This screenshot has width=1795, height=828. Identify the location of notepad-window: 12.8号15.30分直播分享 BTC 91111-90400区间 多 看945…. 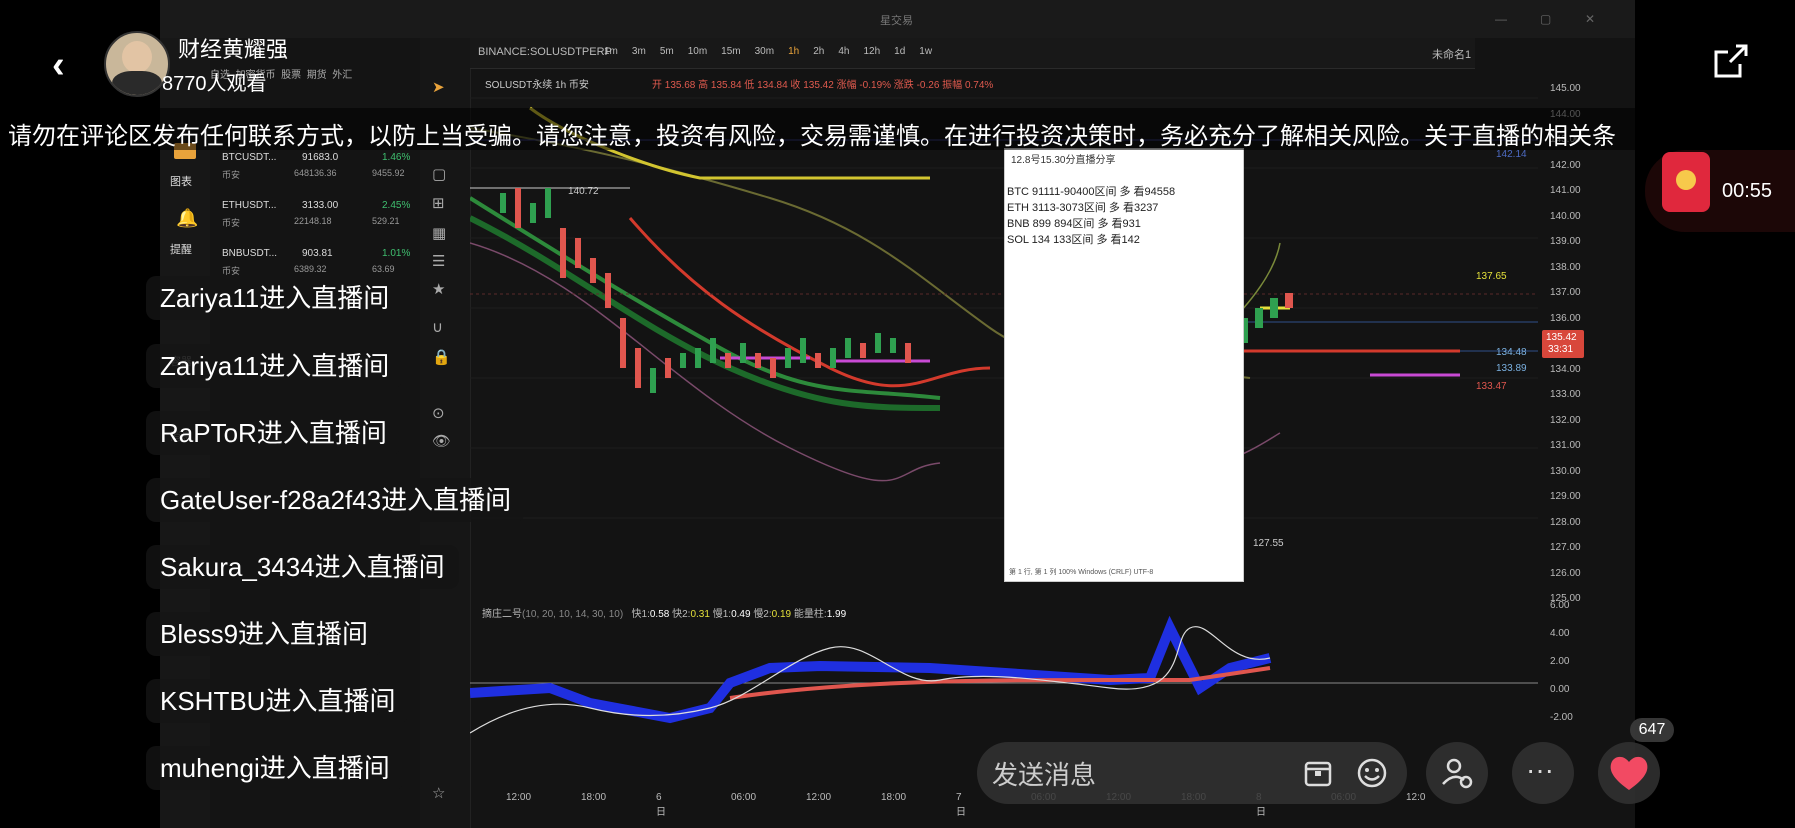
(1124, 365).